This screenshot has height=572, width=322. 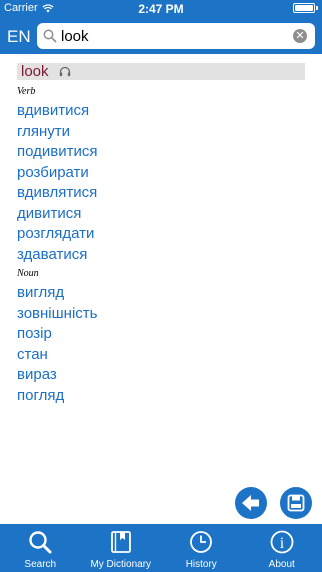 I want to click on floppy-disk-icon, so click(x=296, y=503).